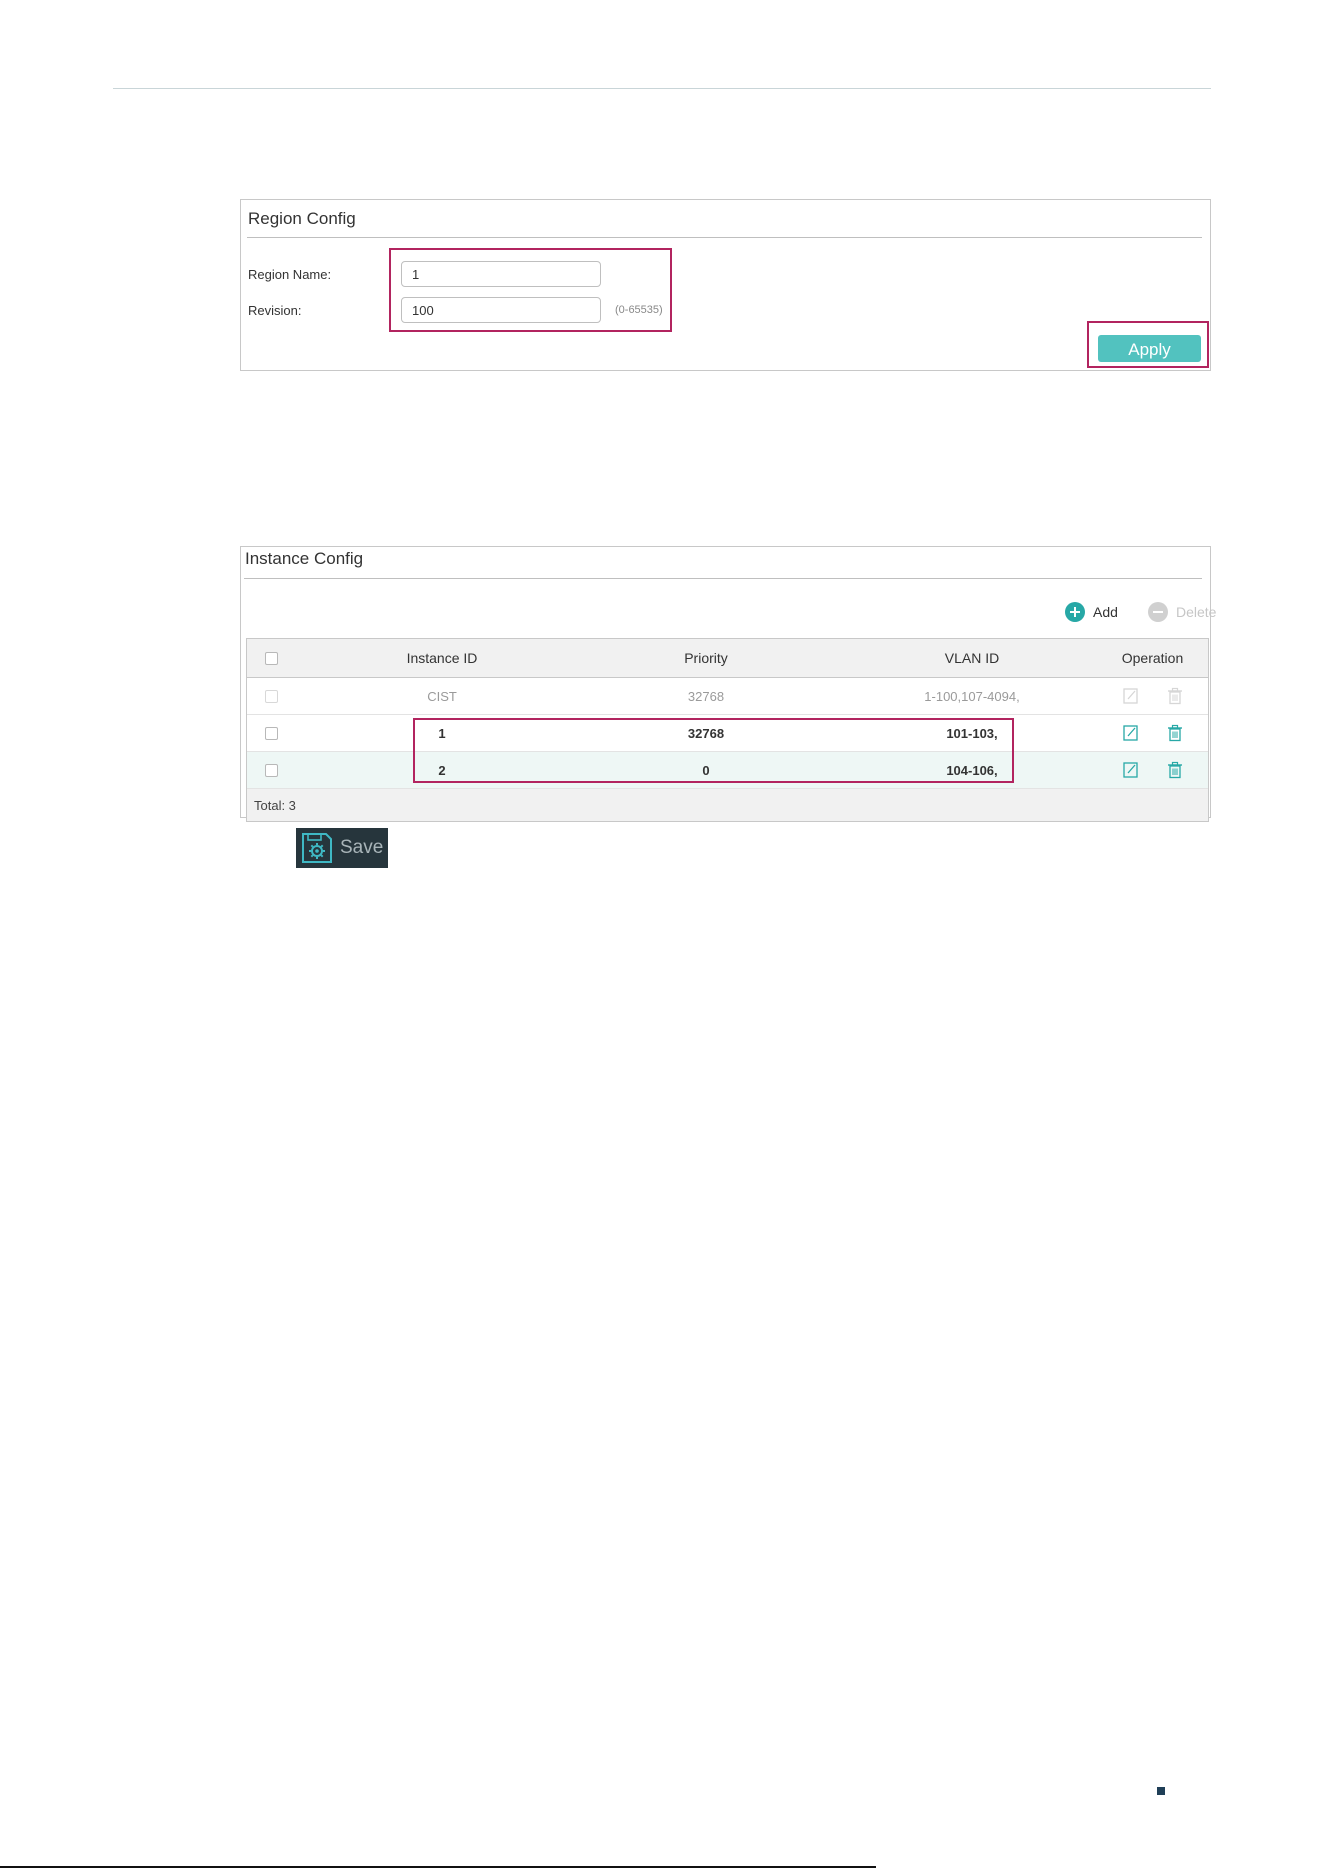 The height and width of the screenshot is (1872, 1324). Describe the element at coordinates (501, 310) in the screenshot. I see `revision-input` at that location.